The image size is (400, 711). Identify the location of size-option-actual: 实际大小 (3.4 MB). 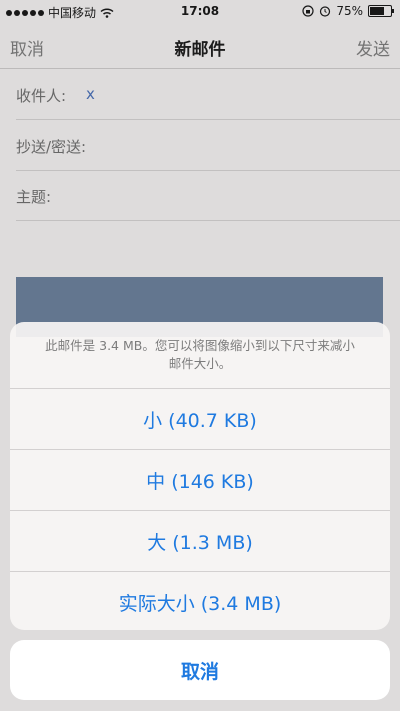
(200, 600).